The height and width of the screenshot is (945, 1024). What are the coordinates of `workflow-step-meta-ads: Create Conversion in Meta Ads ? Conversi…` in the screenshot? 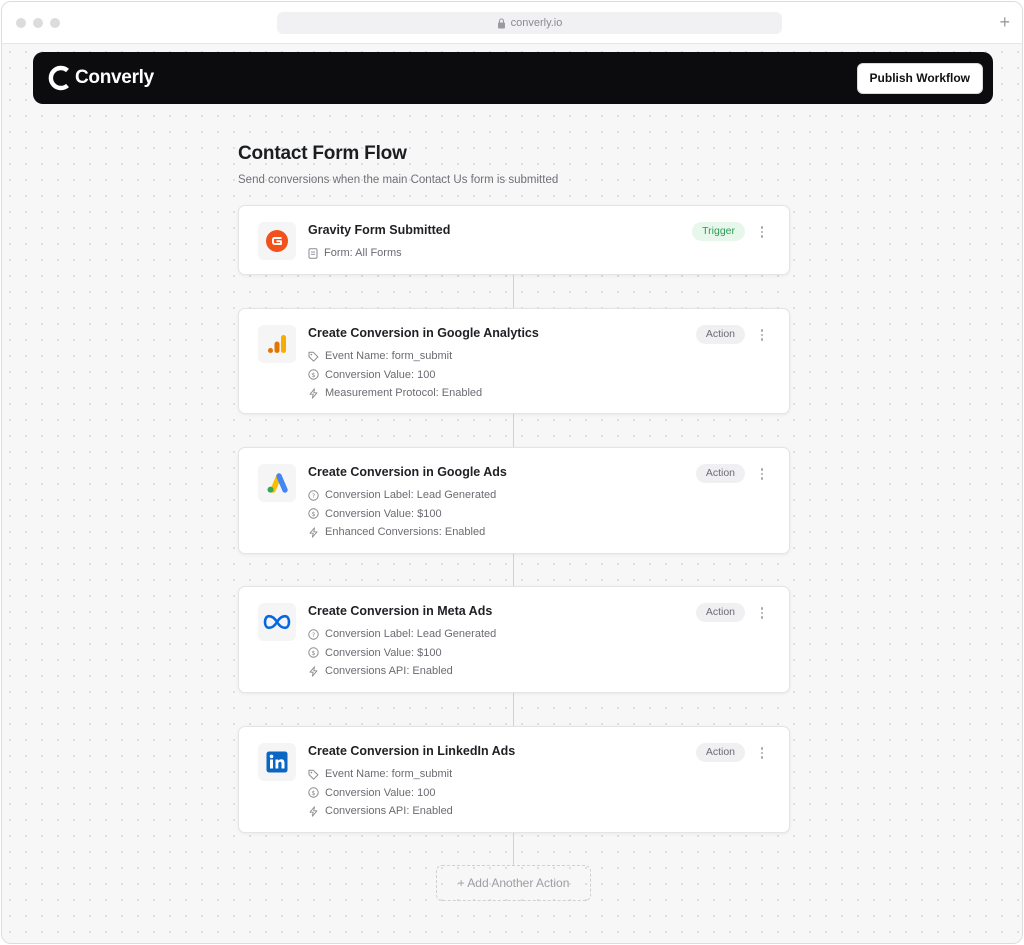 It's located at (514, 639).